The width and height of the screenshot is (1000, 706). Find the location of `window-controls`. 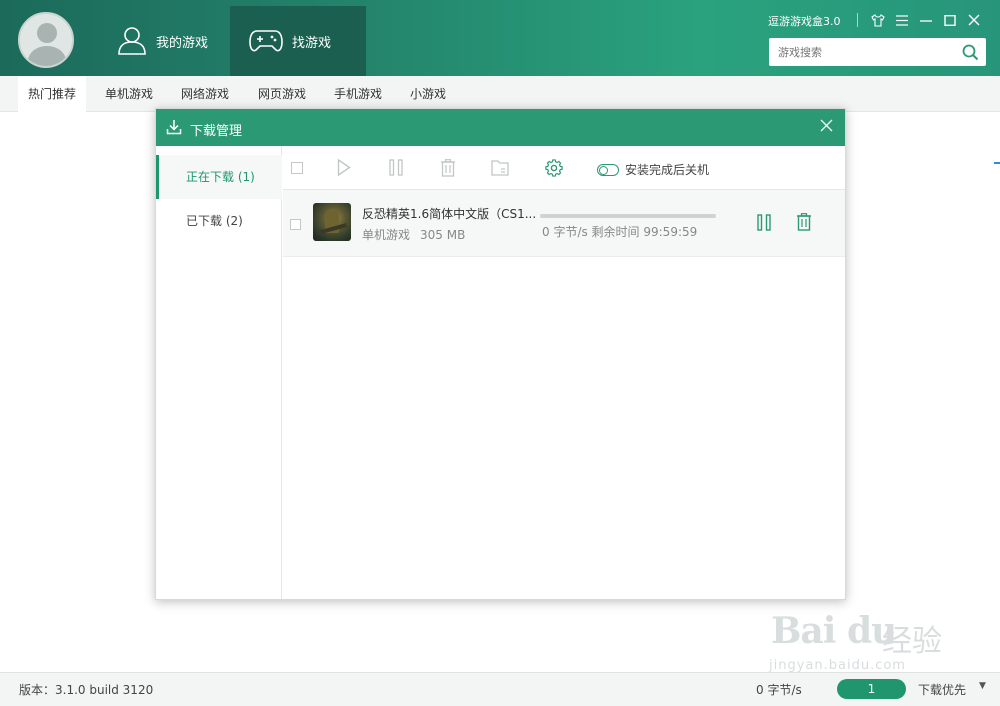

window-controls is located at coordinates (921, 20).